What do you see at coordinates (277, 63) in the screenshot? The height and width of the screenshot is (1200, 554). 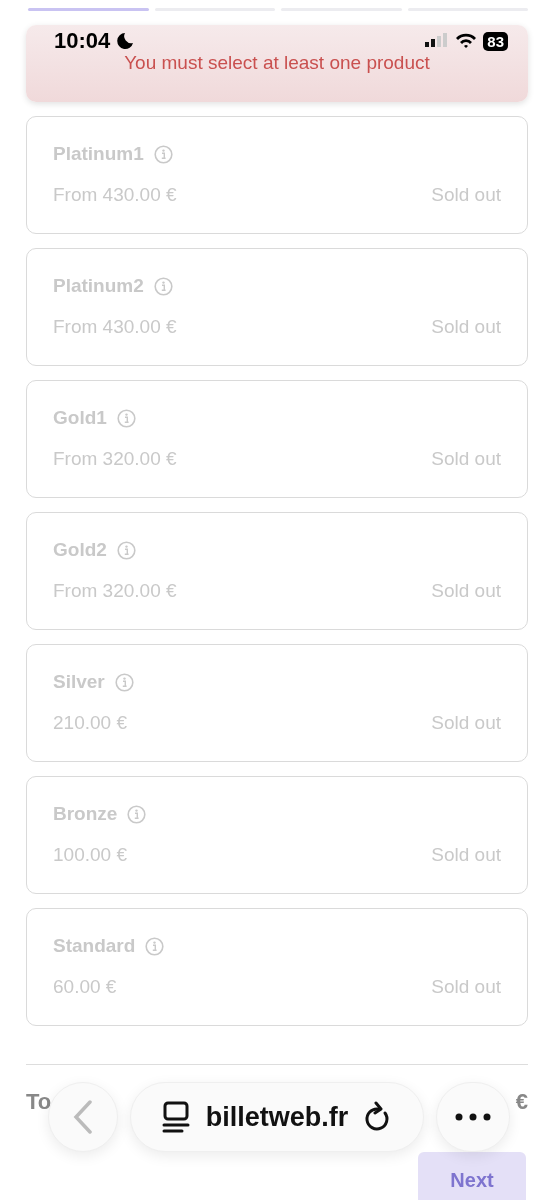 I see `error-message: You must select at least one product` at bounding box center [277, 63].